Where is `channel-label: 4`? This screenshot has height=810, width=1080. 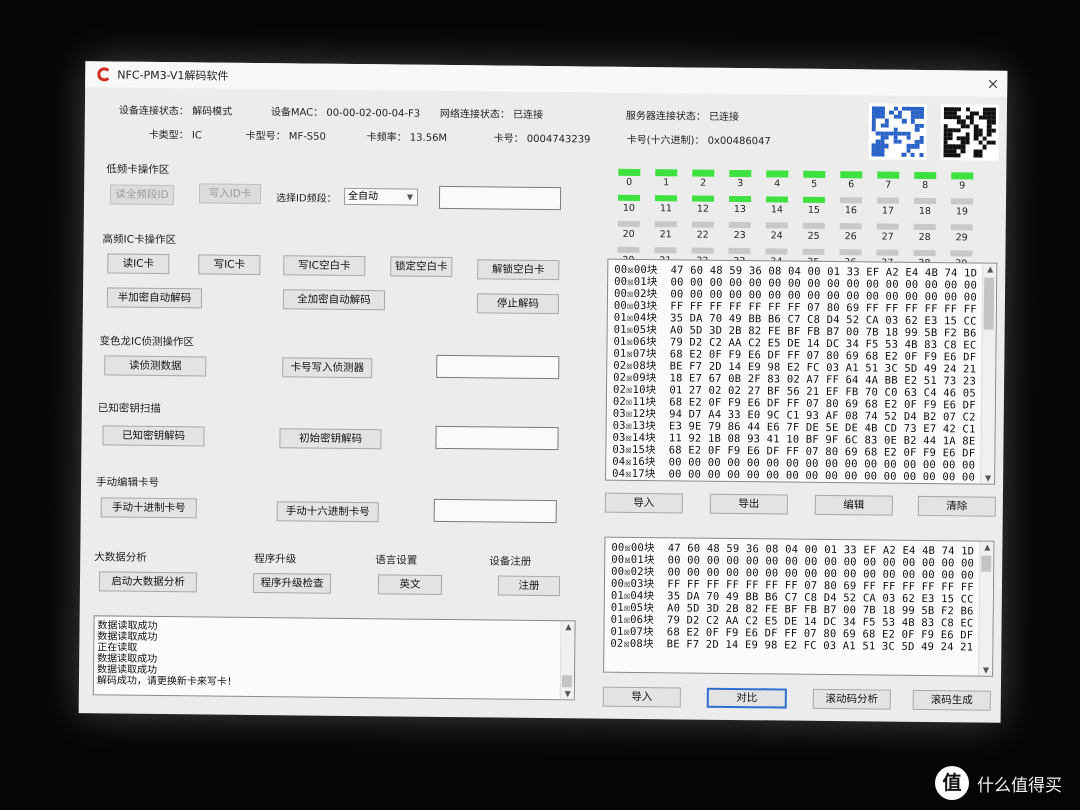 channel-label: 4 is located at coordinates (777, 184).